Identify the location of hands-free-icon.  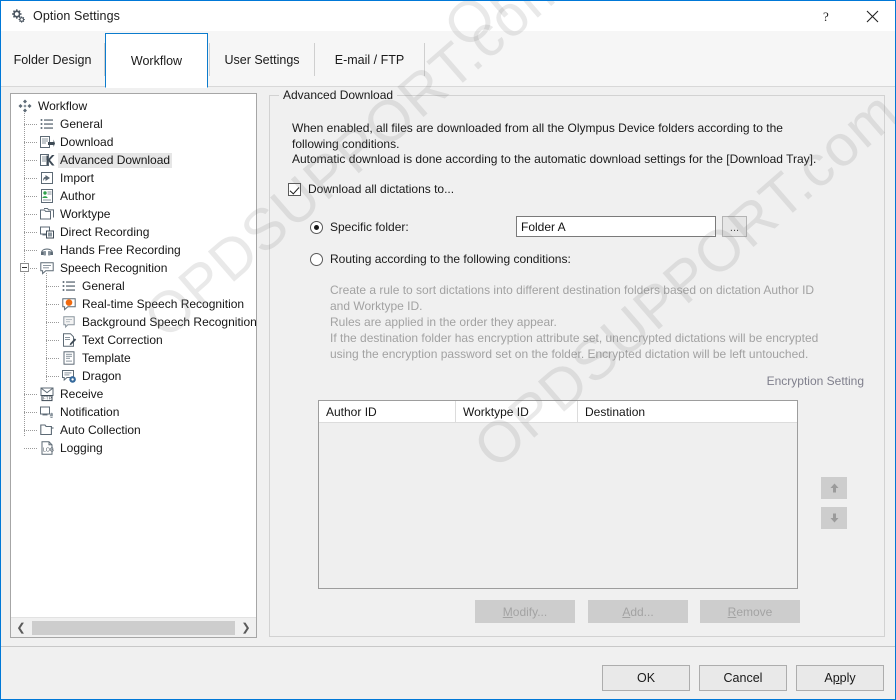
(47, 250).